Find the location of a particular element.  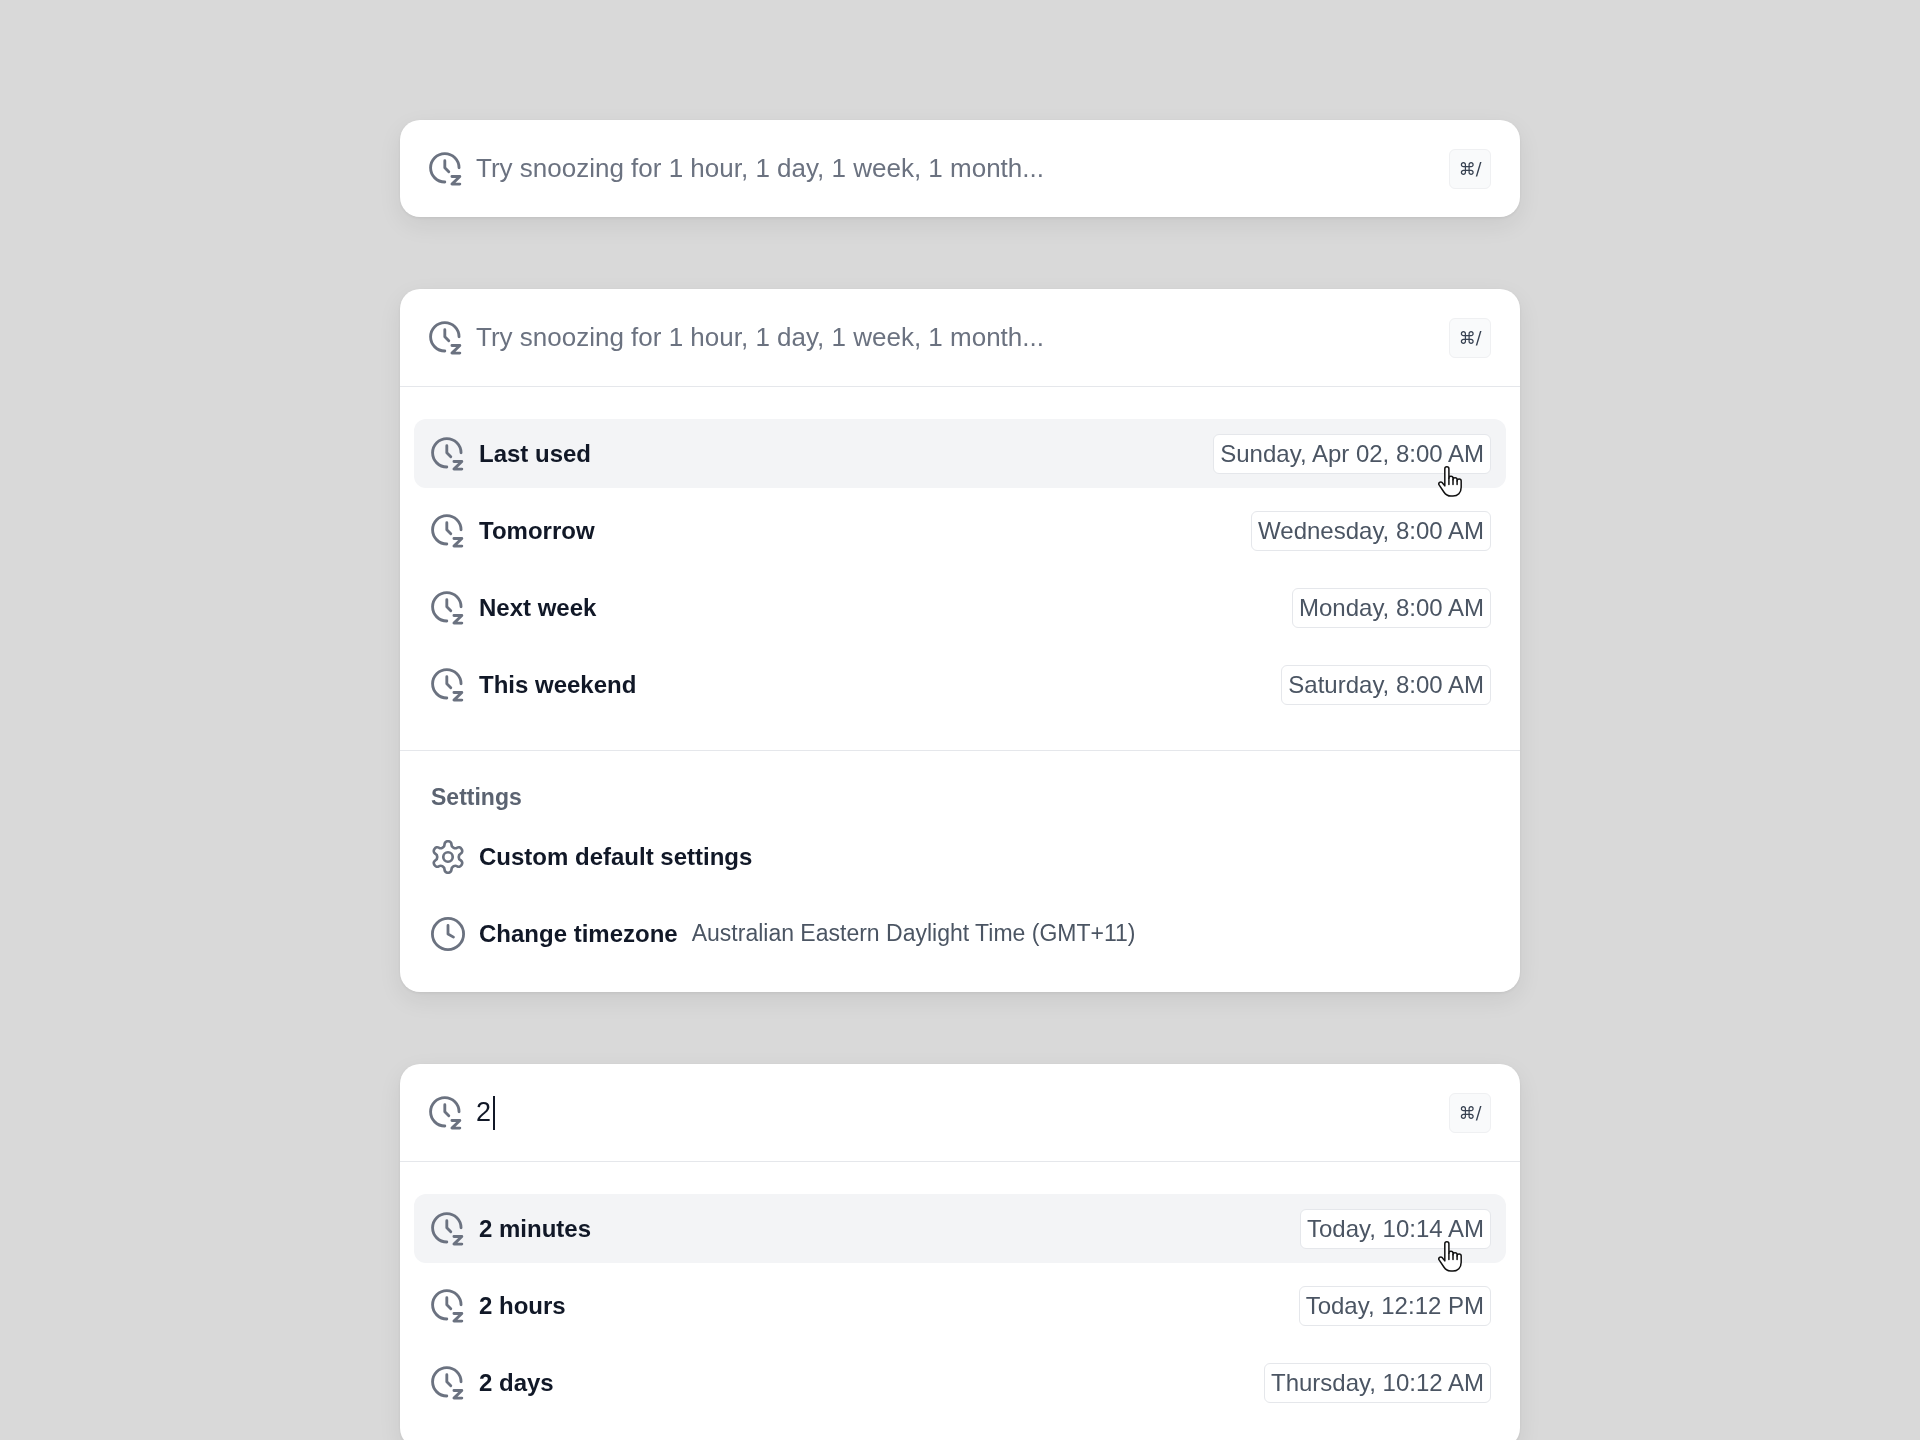

clock-icon is located at coordinates (448, 933).